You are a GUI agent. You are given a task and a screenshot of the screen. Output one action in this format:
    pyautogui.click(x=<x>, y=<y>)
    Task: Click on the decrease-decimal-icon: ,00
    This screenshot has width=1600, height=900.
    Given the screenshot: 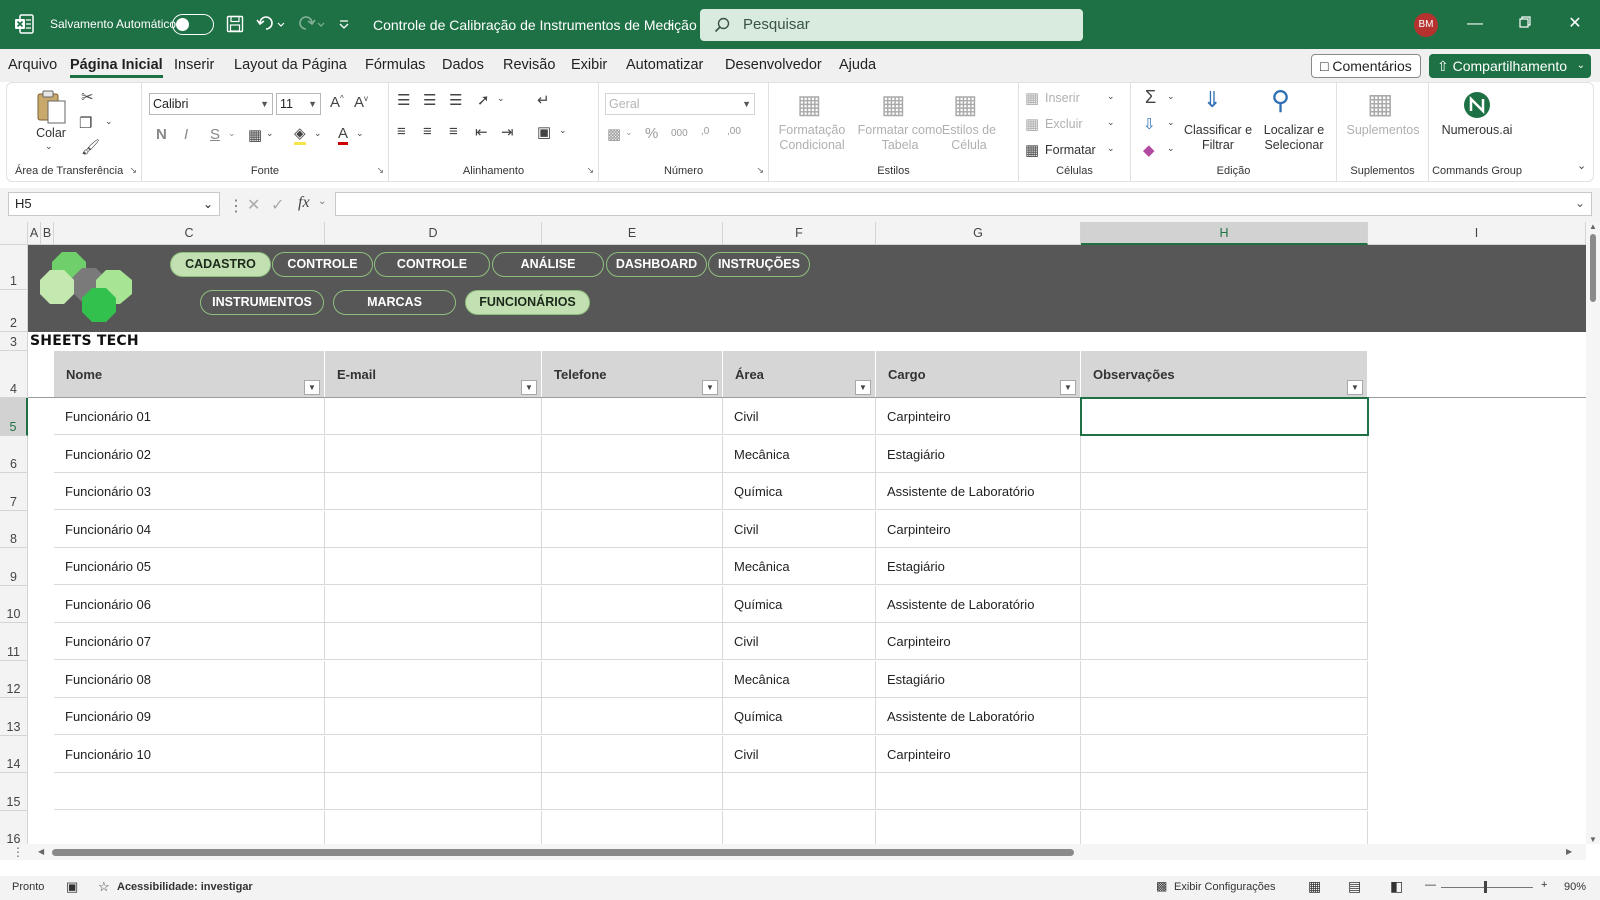 What is the action you would take?
    pyautogui.click(x=734, y=131)
    